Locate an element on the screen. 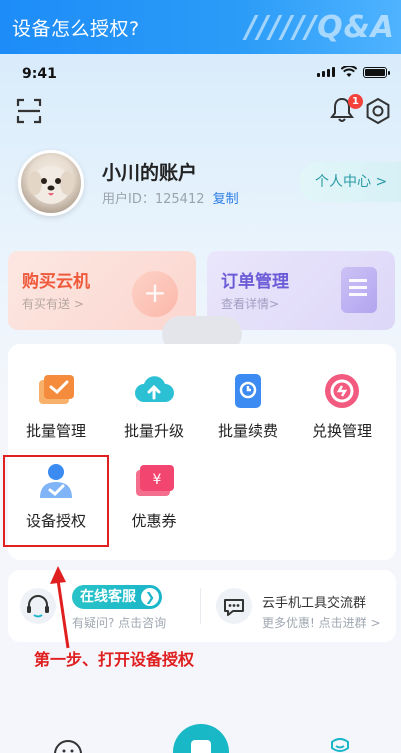 This screenshot has height=753, width=401. group-chat-subtitle: 更多优惠! 点击进群 > is located at coordinates (321, 622).